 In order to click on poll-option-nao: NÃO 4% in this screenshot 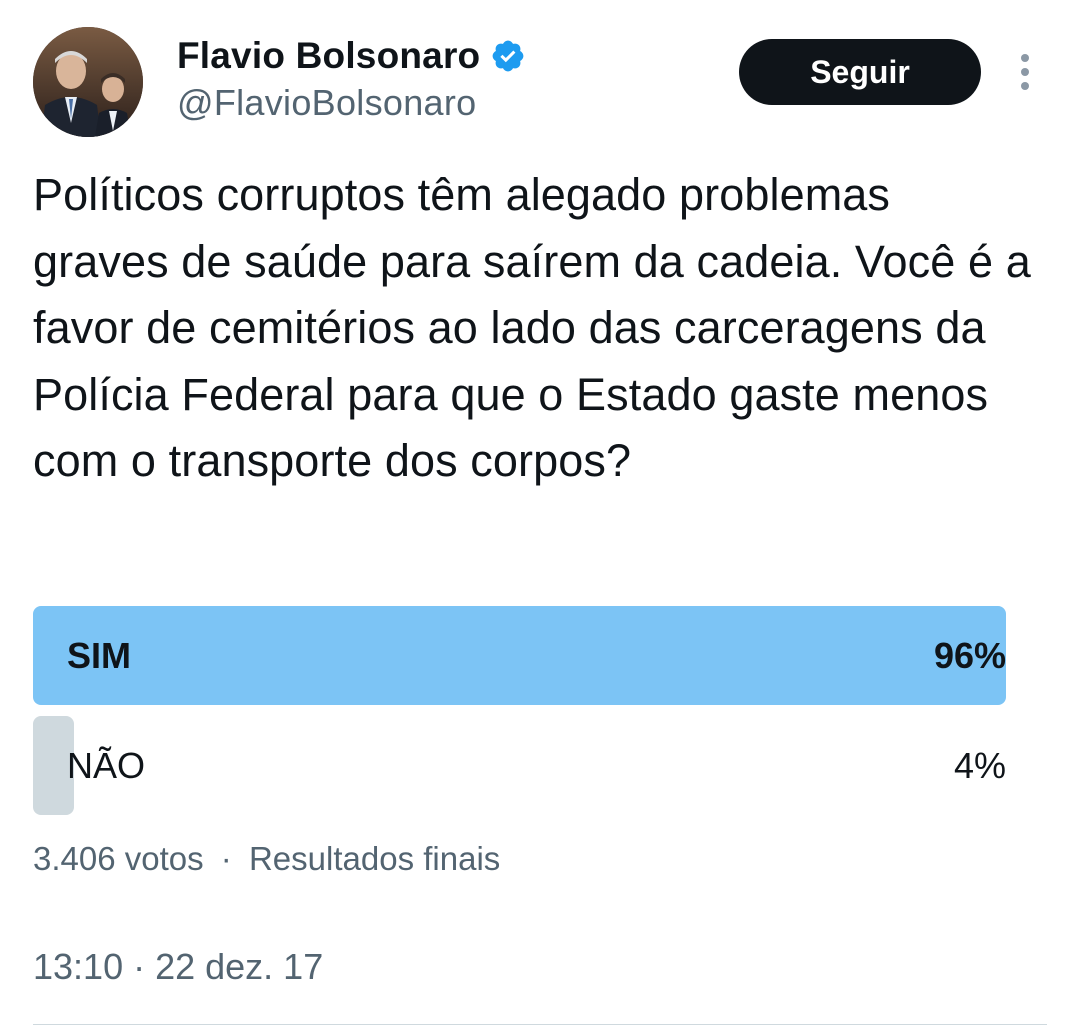, I will do `click(519, 765)`.